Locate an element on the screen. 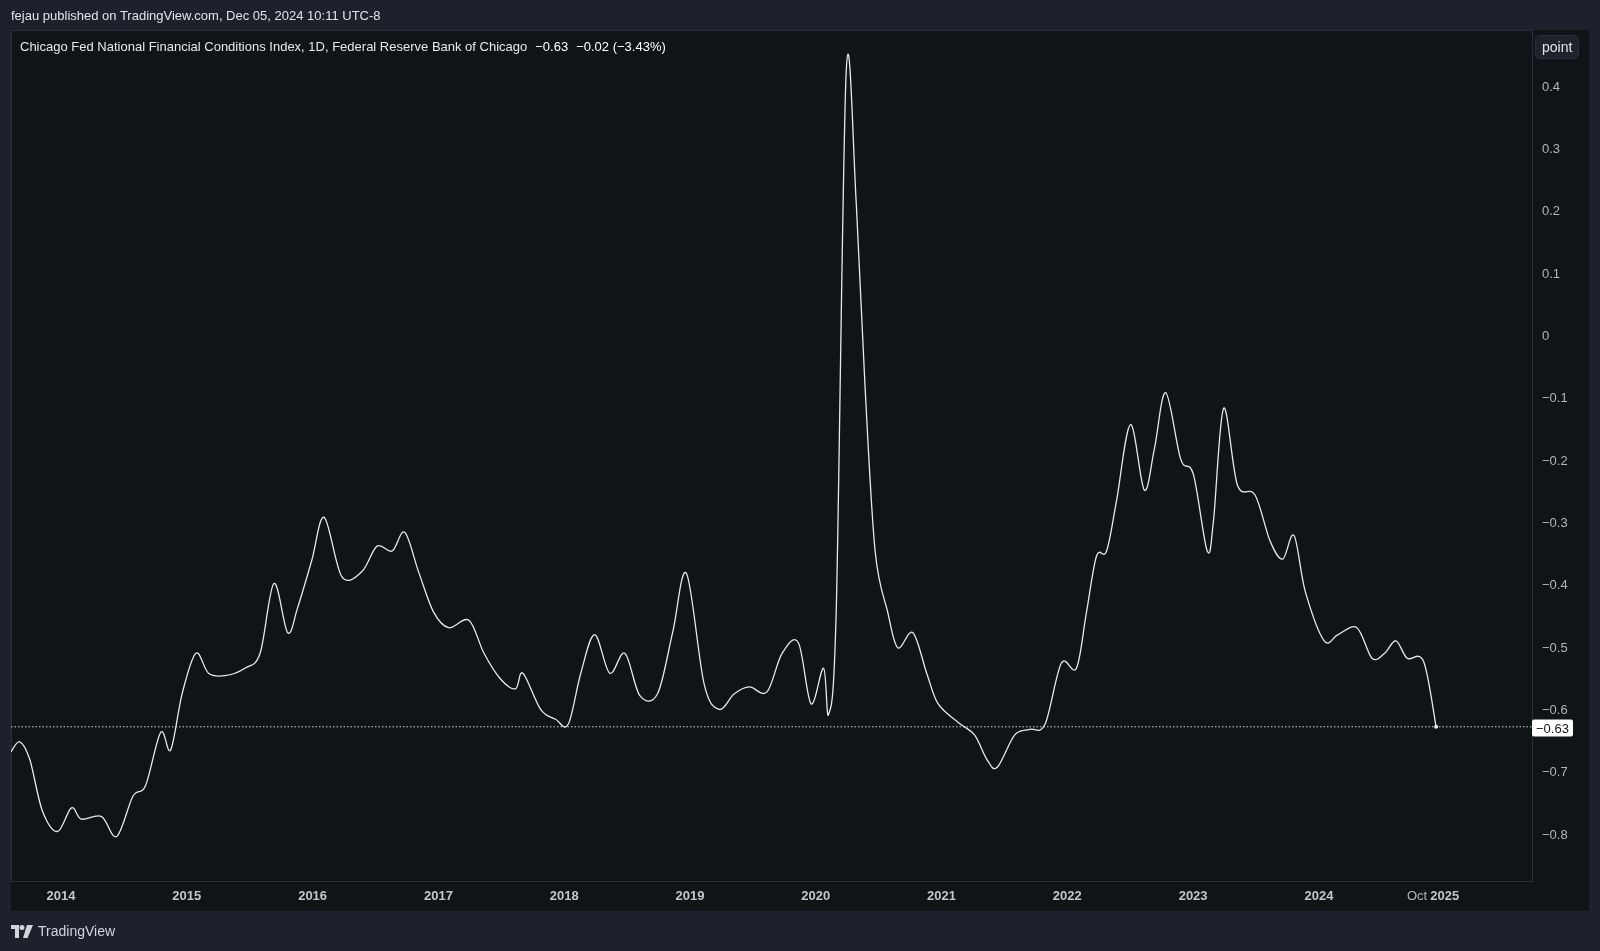 Image resolution: width=1600 pixels, height=951 pixels. x-axis-label: 2020 is located at coordinates (816, 895).